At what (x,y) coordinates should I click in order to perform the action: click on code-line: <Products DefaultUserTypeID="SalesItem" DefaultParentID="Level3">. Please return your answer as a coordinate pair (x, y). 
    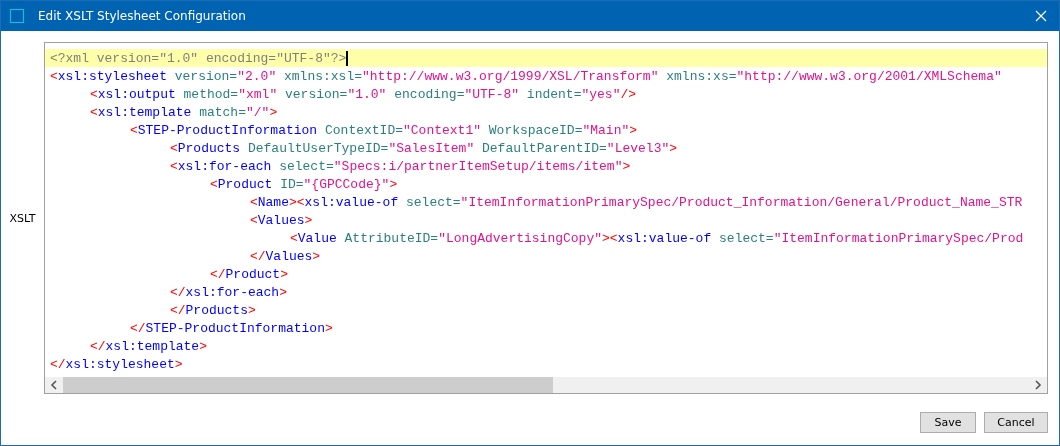
    Looking at the image, I should click on (423, 148).